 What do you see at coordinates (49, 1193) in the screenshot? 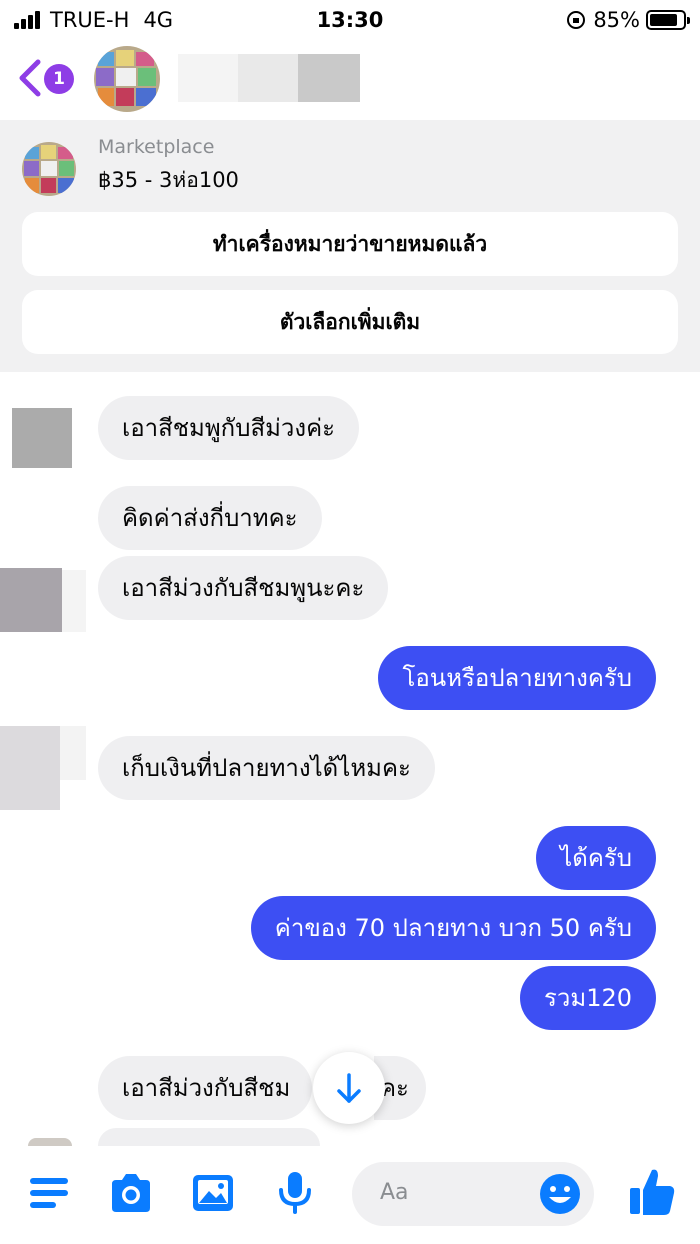
I see `menu-icon` at bounding box center [49, 1193].